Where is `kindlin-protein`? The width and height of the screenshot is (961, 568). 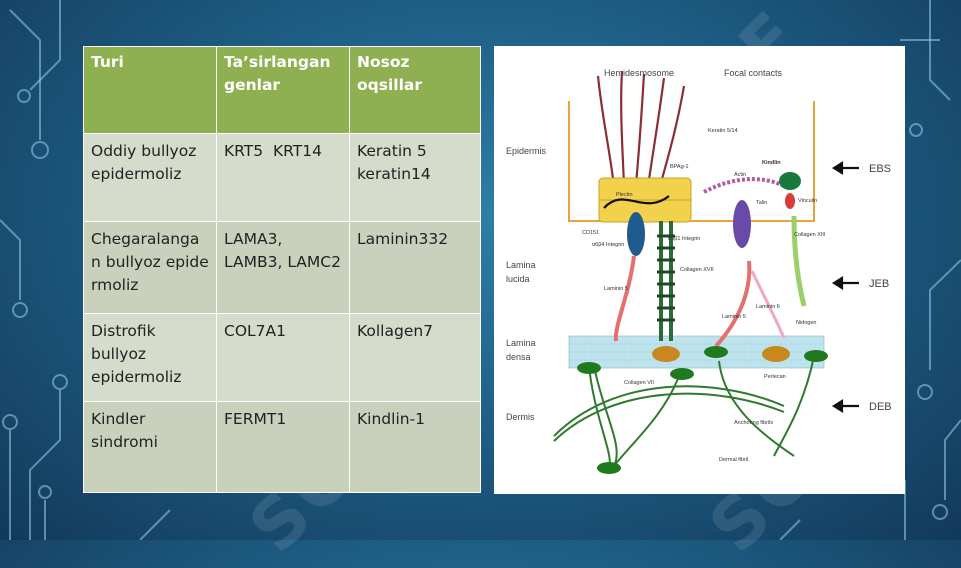
kindlin-protein is located at coordinates (790, 181).